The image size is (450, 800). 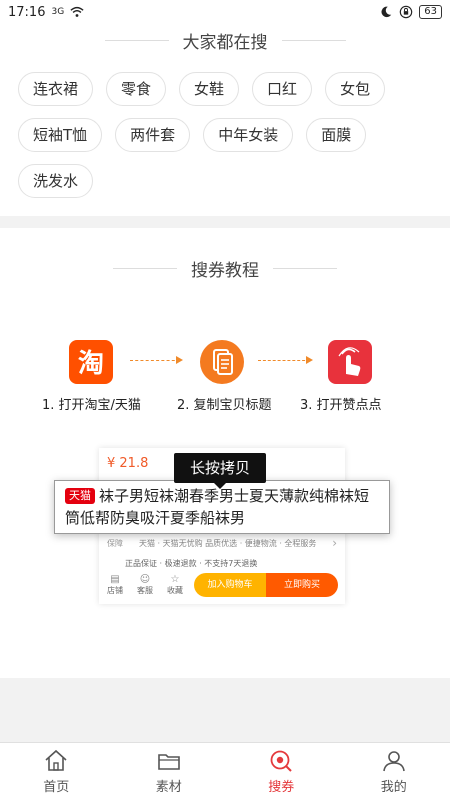 I want to click on tmall-badge: 天猫, so click(x=80, y=496).